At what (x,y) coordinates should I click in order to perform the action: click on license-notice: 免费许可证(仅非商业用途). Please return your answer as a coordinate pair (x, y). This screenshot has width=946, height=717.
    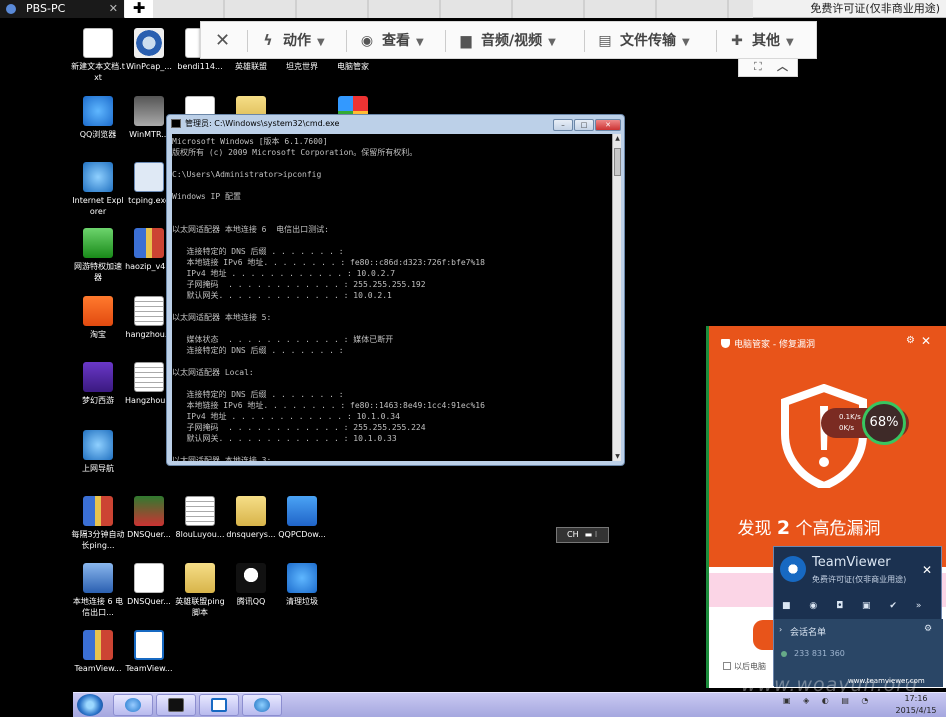
    Looking at the image, I should click on (875, 8).